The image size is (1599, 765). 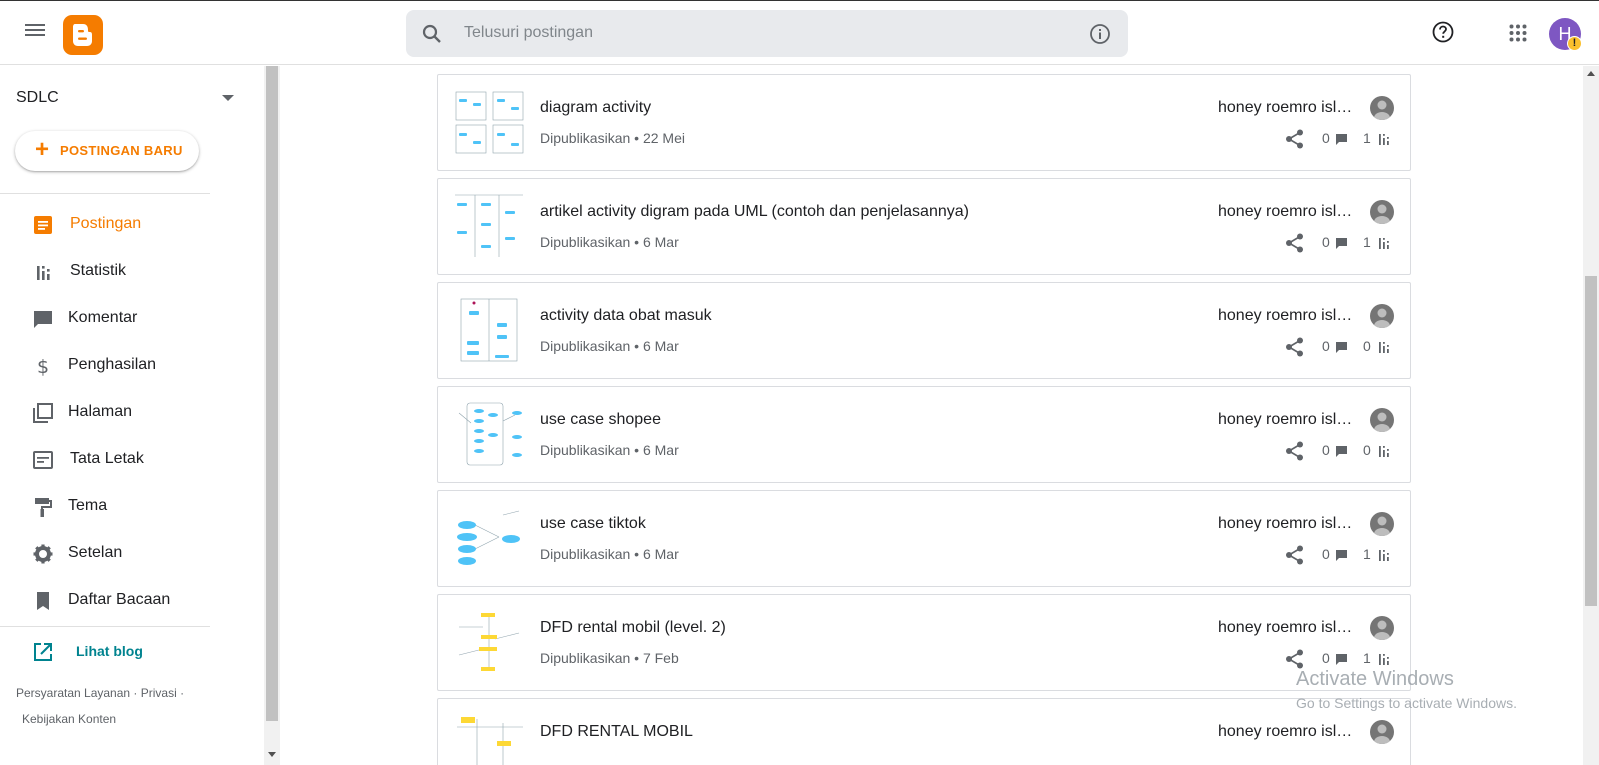 What do you see at coordinates (432, 34) in the screenshot?
I see `search-icon` at bounding box center [432, 34].